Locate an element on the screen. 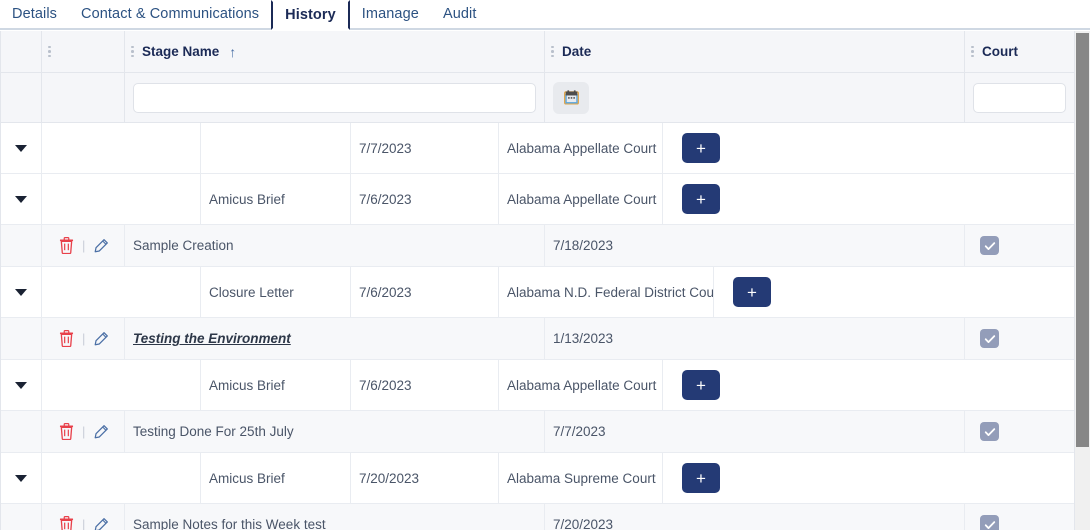 This screenshot has width=1090, height=530. detail-court-cell is located at coordinates (1019, 338).